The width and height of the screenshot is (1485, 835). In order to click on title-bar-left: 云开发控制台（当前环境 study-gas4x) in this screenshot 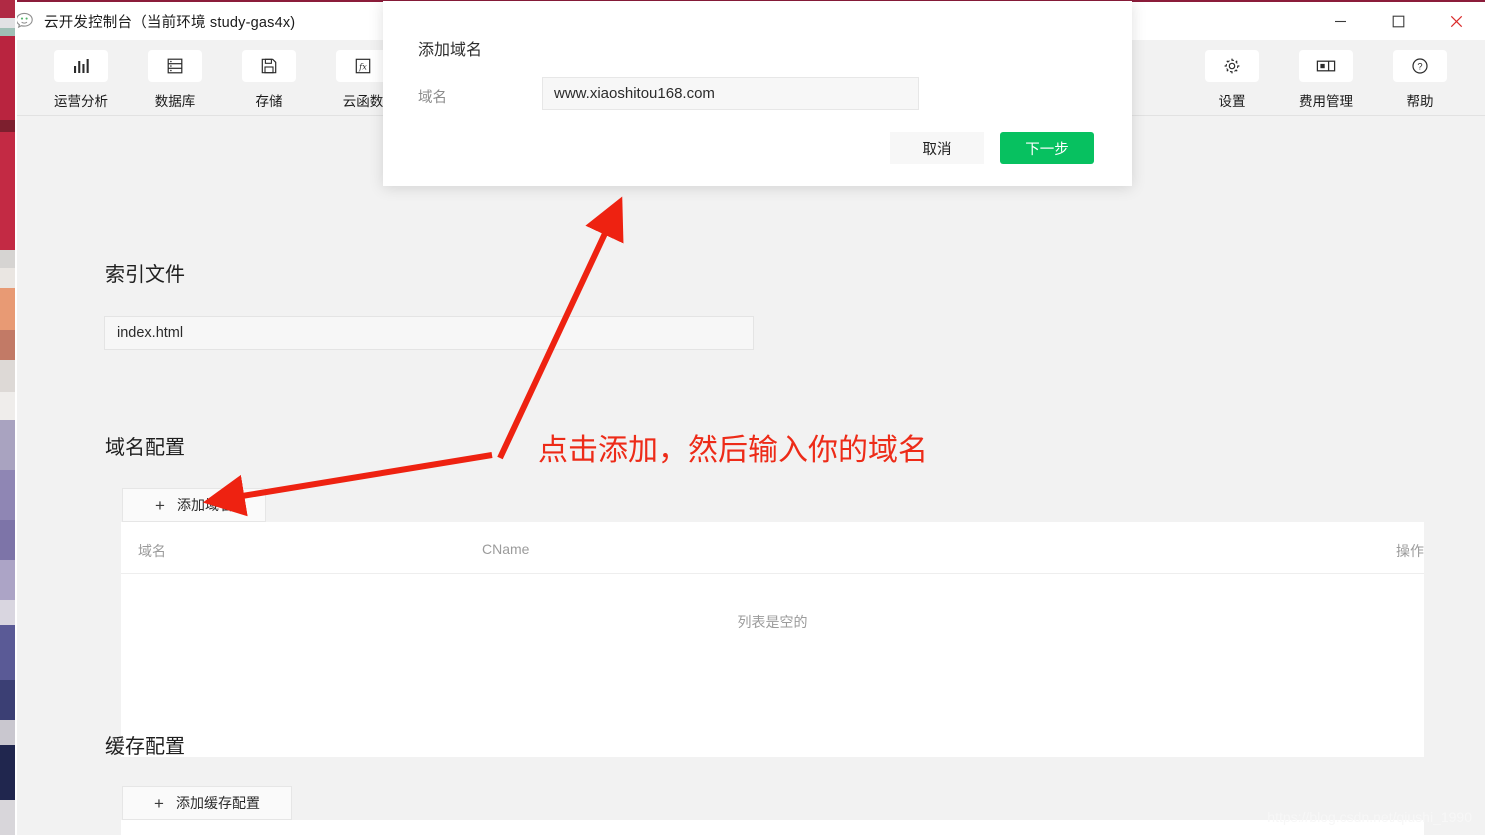, I will do `click(156, 21)`.